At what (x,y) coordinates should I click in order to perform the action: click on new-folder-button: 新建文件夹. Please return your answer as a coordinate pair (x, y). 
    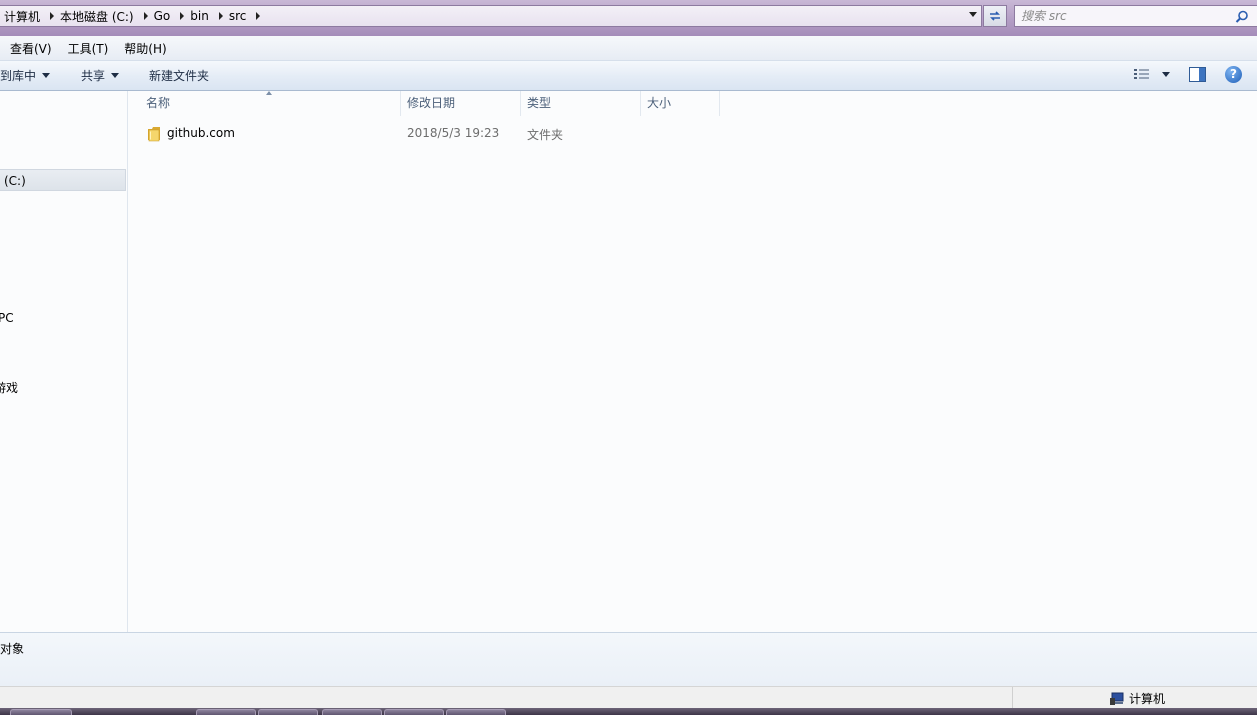
    Looking at the image, I should click on (179, 75).